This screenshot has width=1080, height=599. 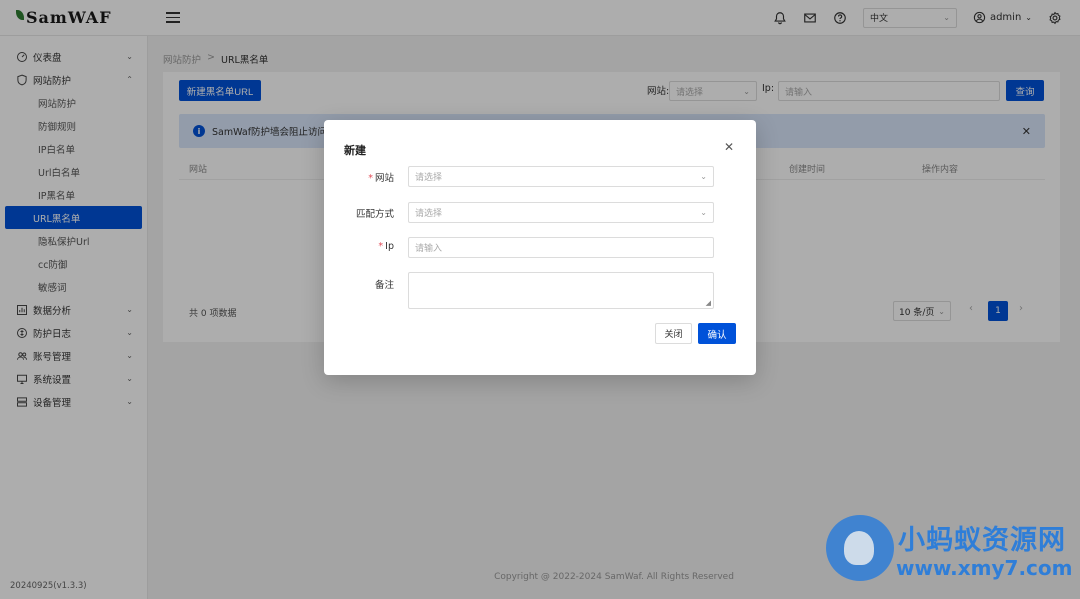 What do you see at coordinates (729, 147) in the screenshot?
I see `close-icon: ✕` at bounding box center [729, 147].